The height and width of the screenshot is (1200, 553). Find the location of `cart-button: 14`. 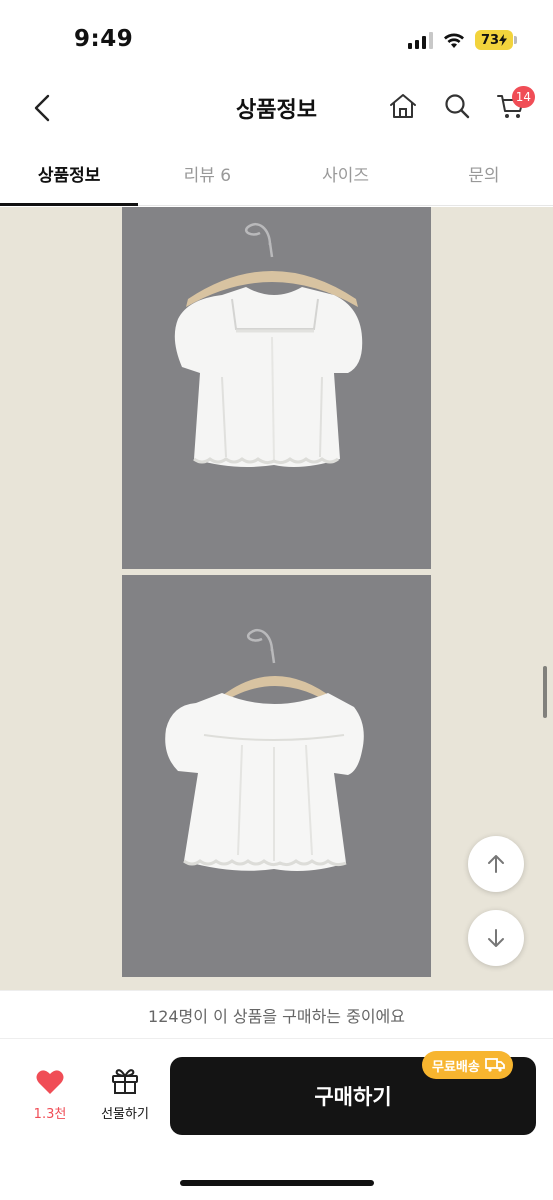

cart-button: 14 is located at coordinates (513, 106).